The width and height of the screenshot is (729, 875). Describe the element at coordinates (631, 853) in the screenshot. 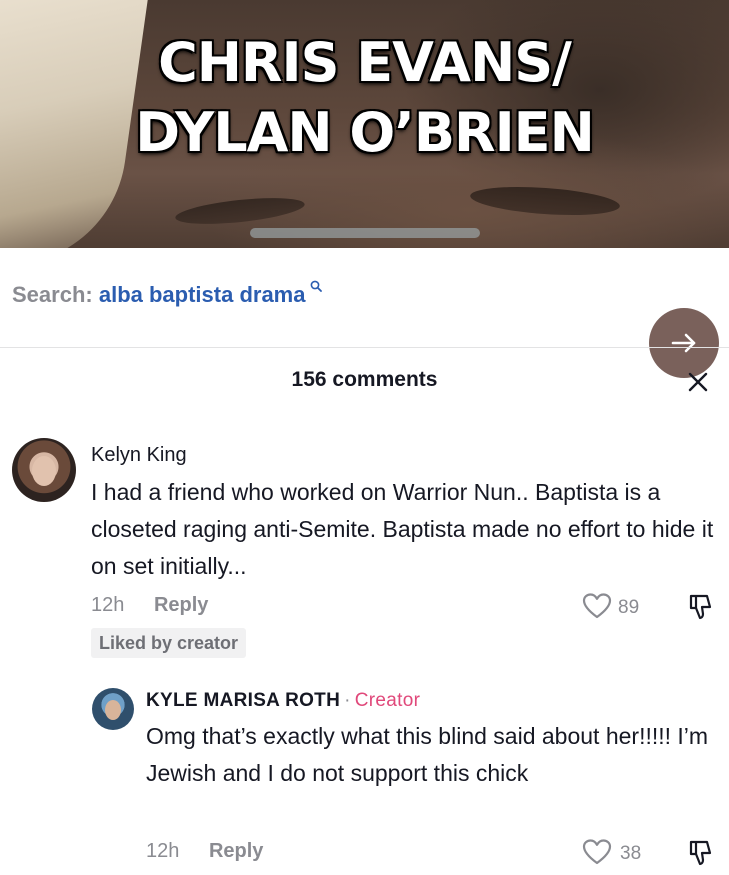

I see `like-count: 38` at that location.